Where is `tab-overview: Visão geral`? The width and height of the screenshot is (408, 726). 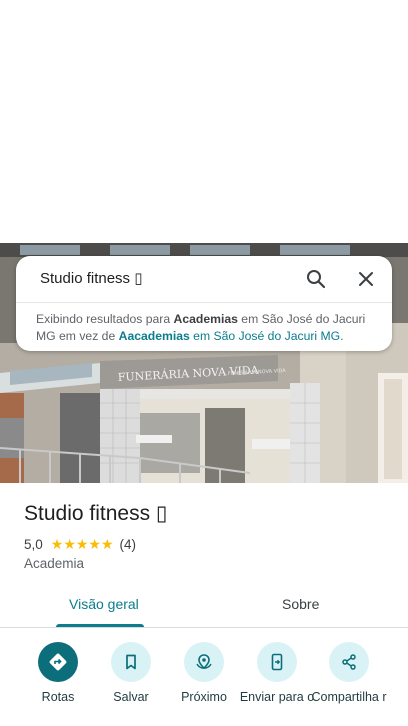 tab-overview: Visão geral is located at coordinates (104, 604).